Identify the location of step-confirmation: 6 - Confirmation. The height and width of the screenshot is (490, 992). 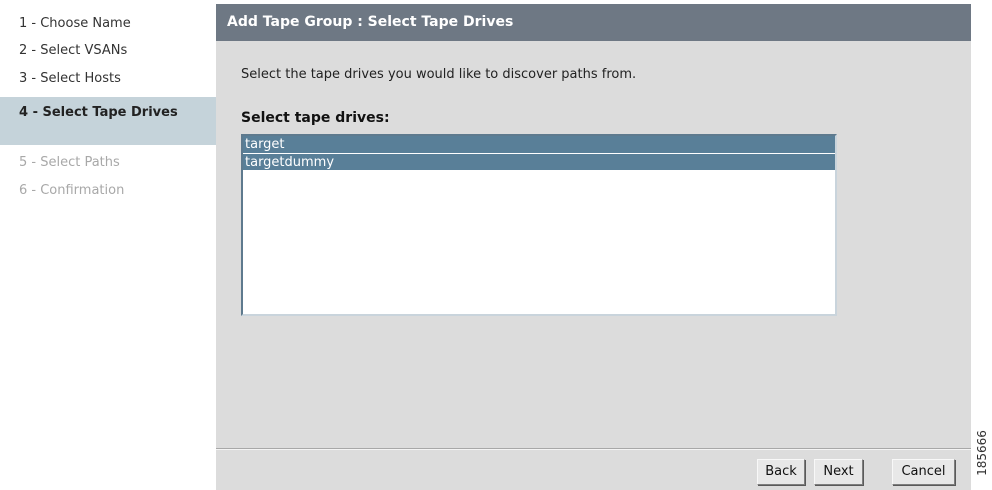
(72, 190).